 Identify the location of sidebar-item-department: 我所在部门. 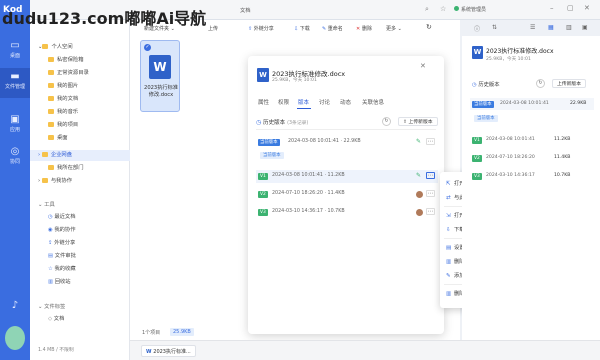
(80, 168).